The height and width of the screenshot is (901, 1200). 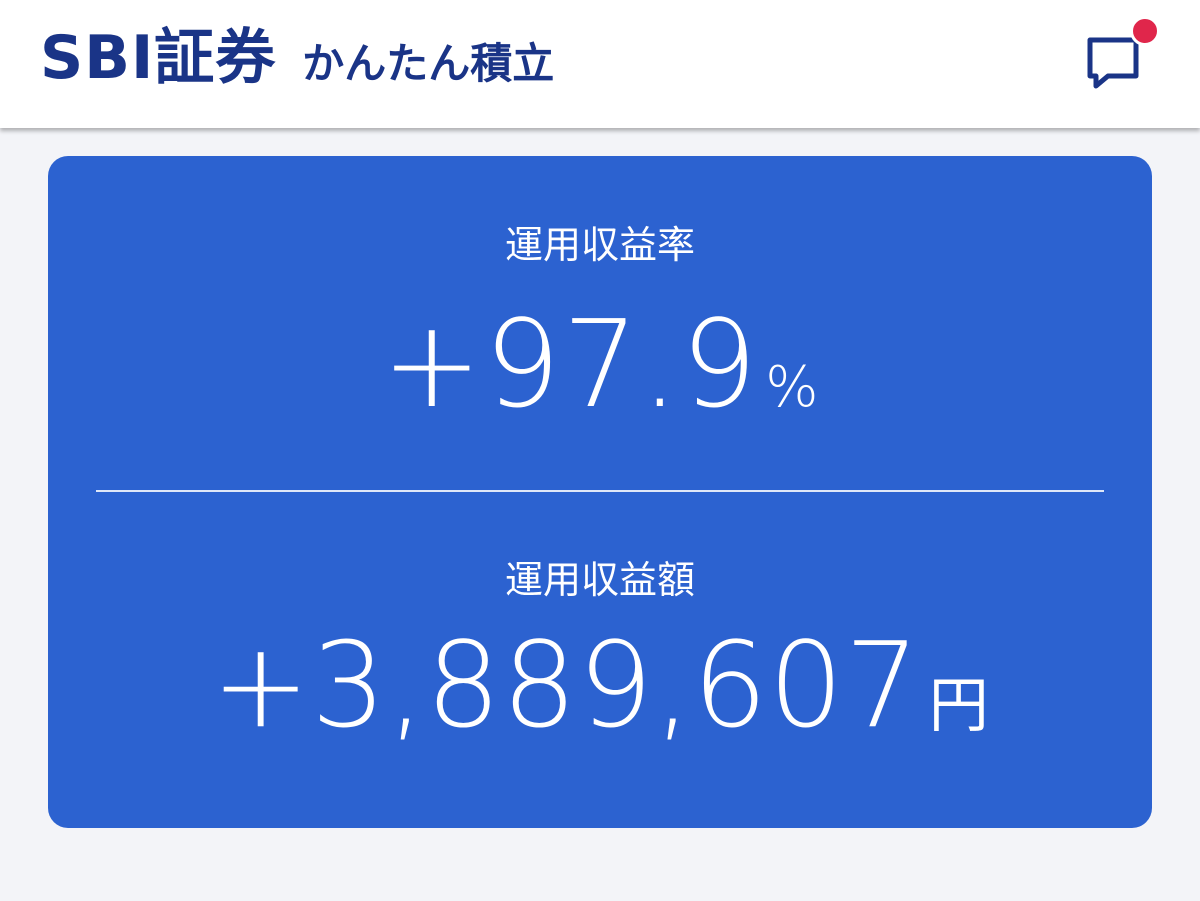 I want to click on app-header: SBI証券 かんたん積立, so click(x=600, y=64).